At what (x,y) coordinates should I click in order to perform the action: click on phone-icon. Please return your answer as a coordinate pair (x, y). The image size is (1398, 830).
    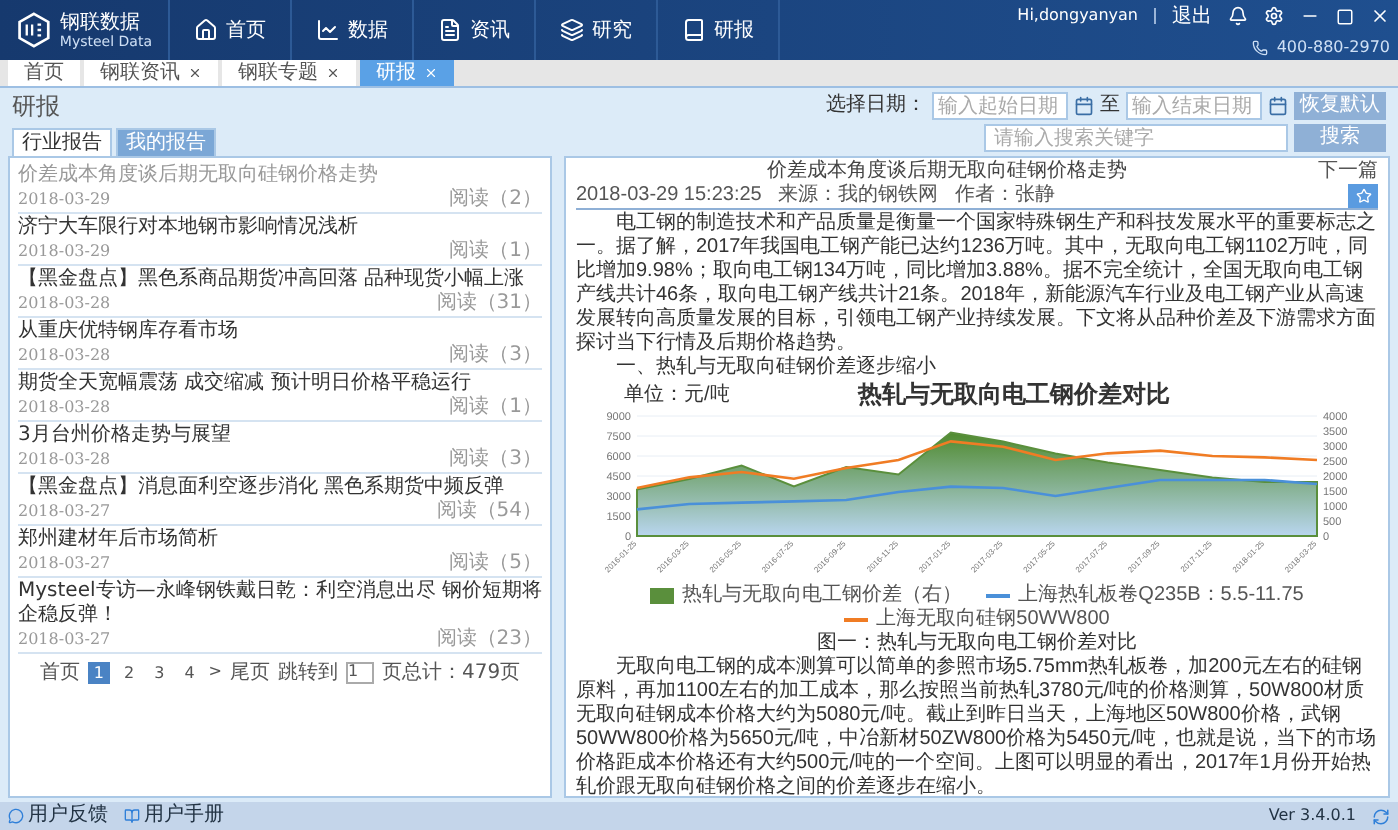
    Looking at the image, I should click on (1260, 47).